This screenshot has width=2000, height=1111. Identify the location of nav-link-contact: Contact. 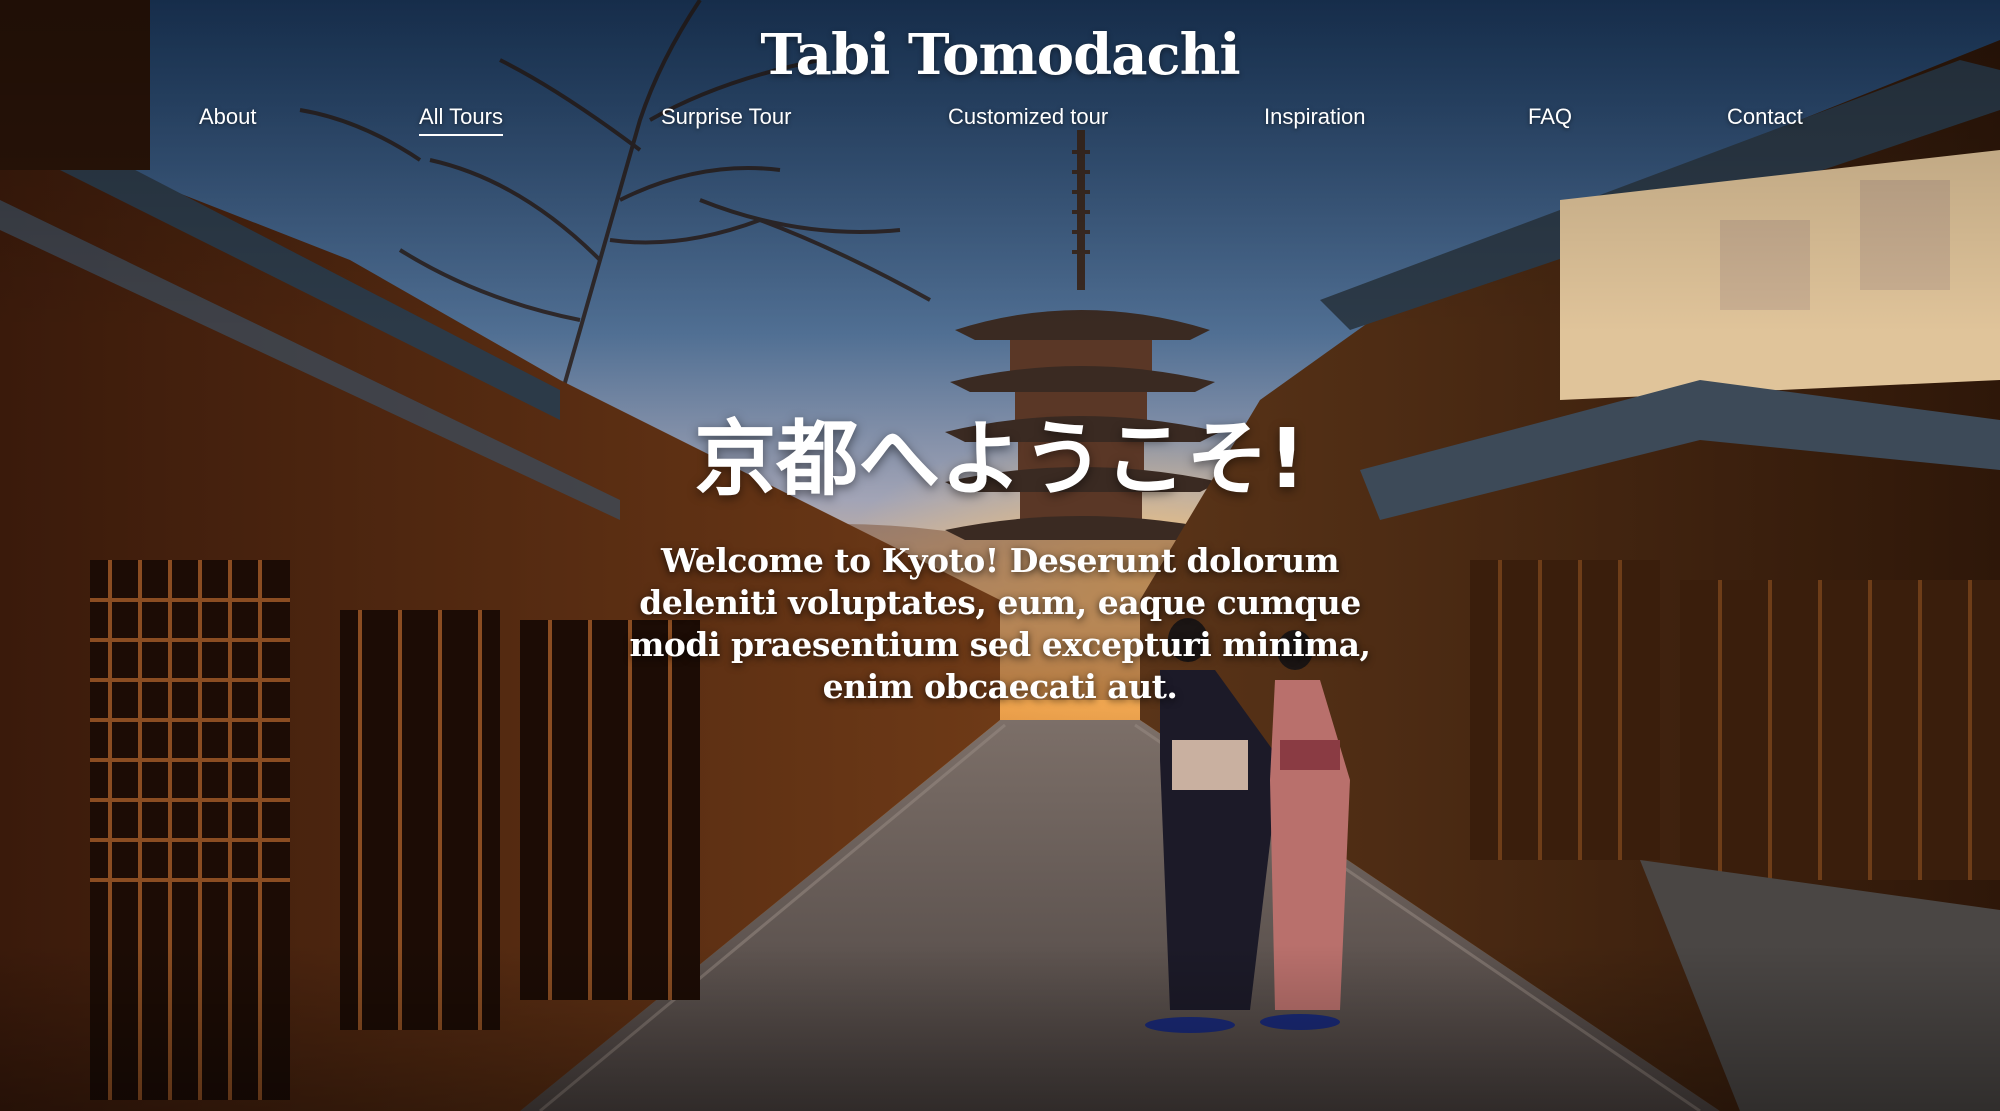
(1765, 117).